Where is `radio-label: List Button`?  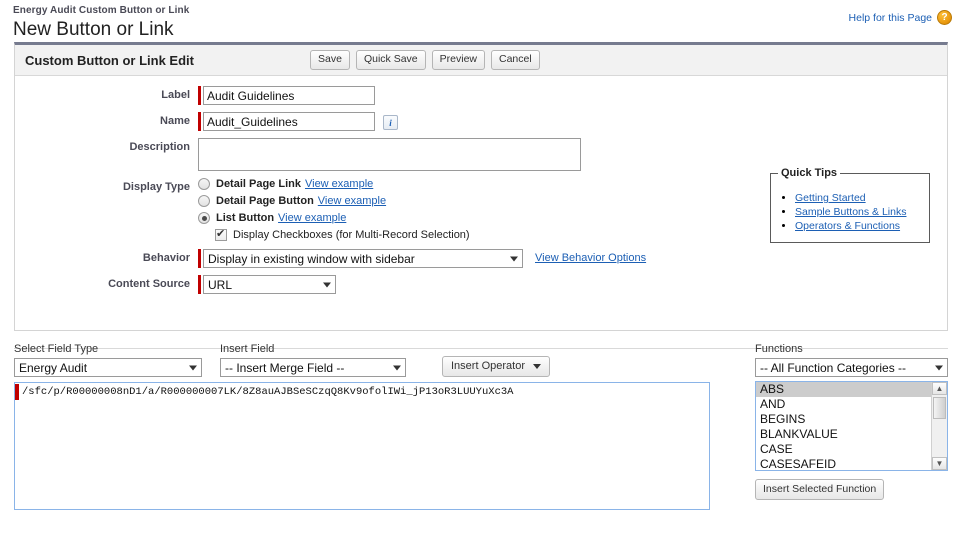 radio-label: List Button is located at coordinates (245, 218).